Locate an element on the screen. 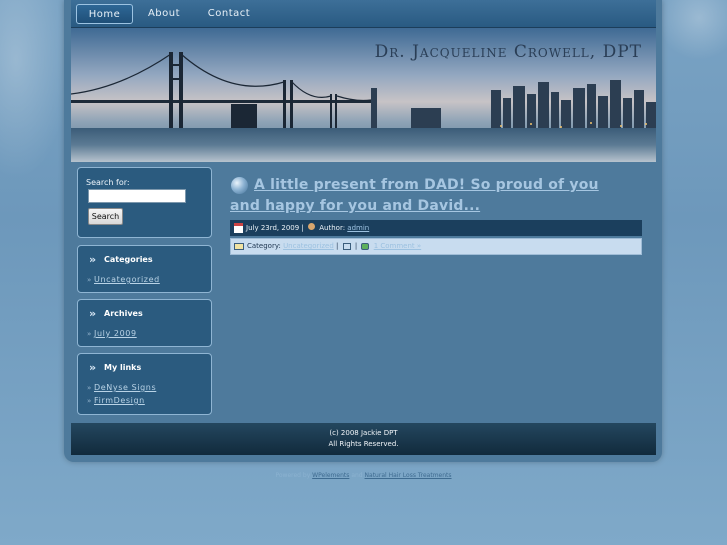  search-widget: Search for: Search is located at coordinates (144, 202).